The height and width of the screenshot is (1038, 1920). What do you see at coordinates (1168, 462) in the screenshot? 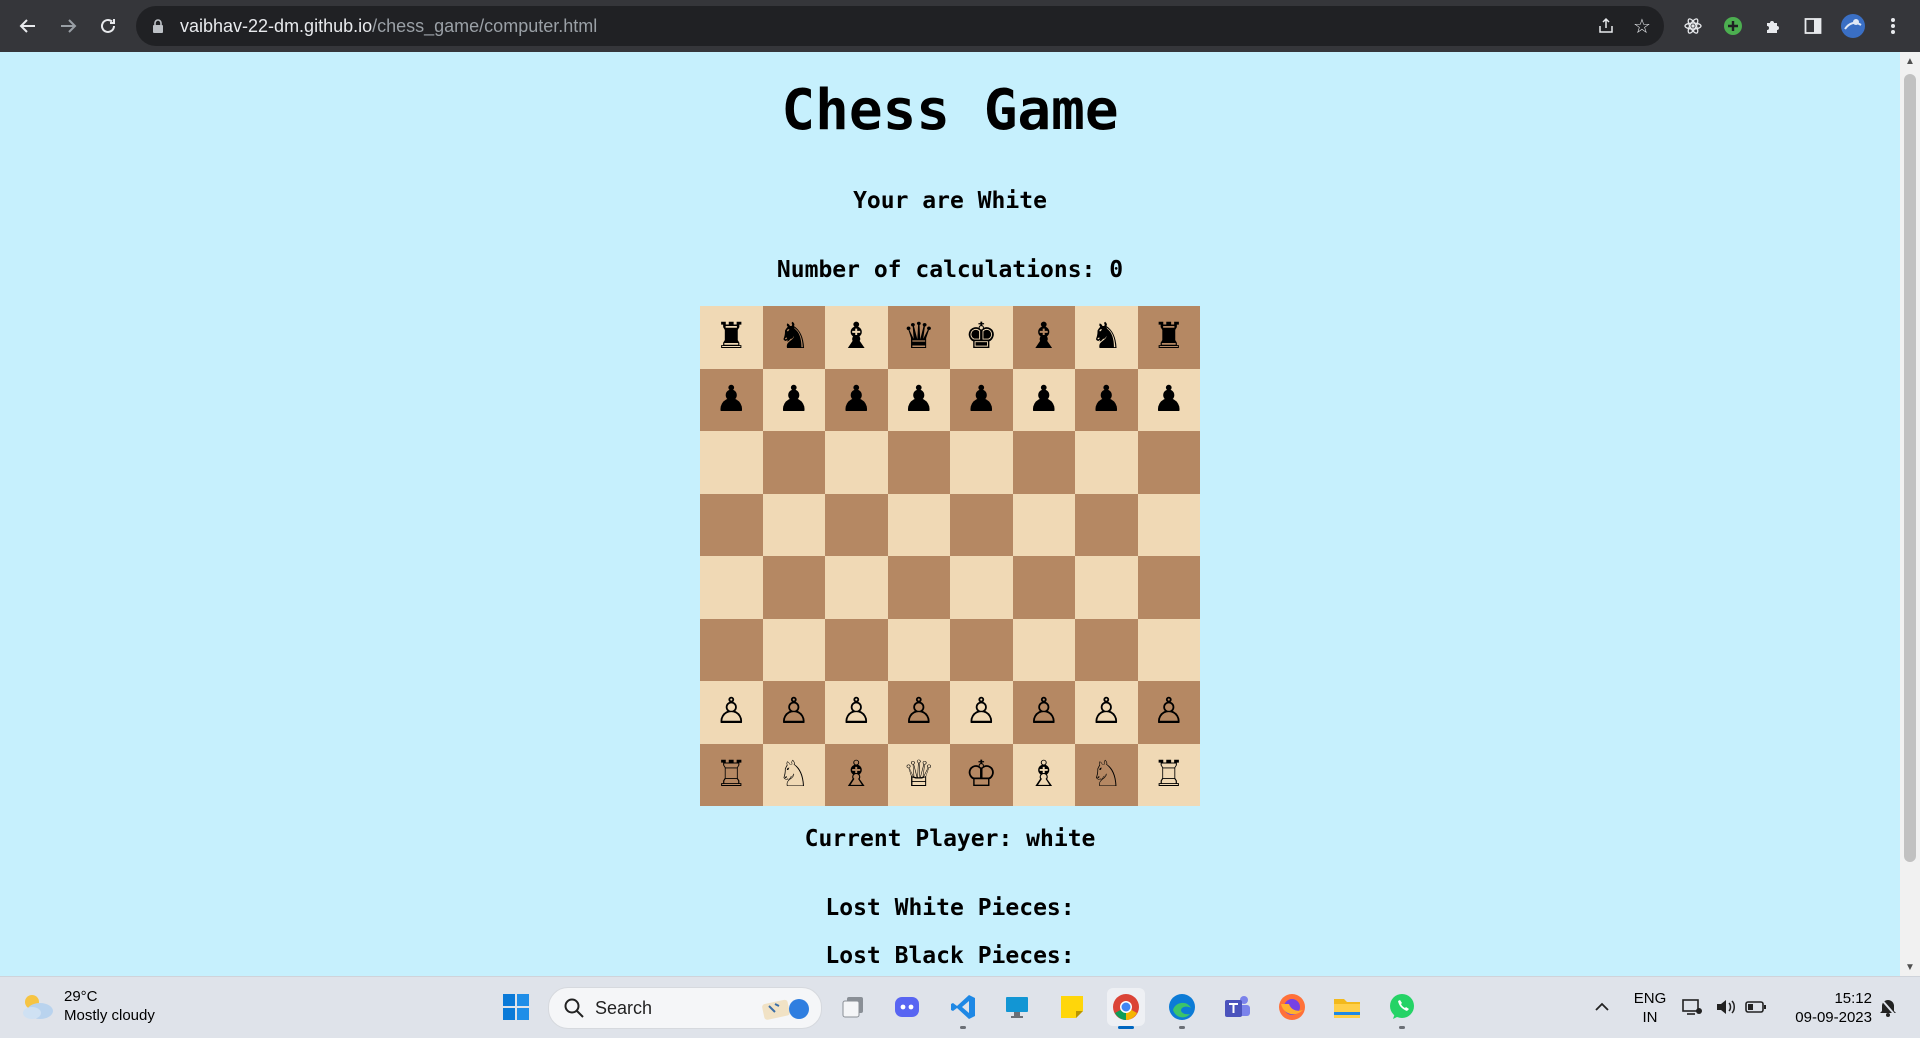
I see `square-h6` at bounding box center [1168, 462].